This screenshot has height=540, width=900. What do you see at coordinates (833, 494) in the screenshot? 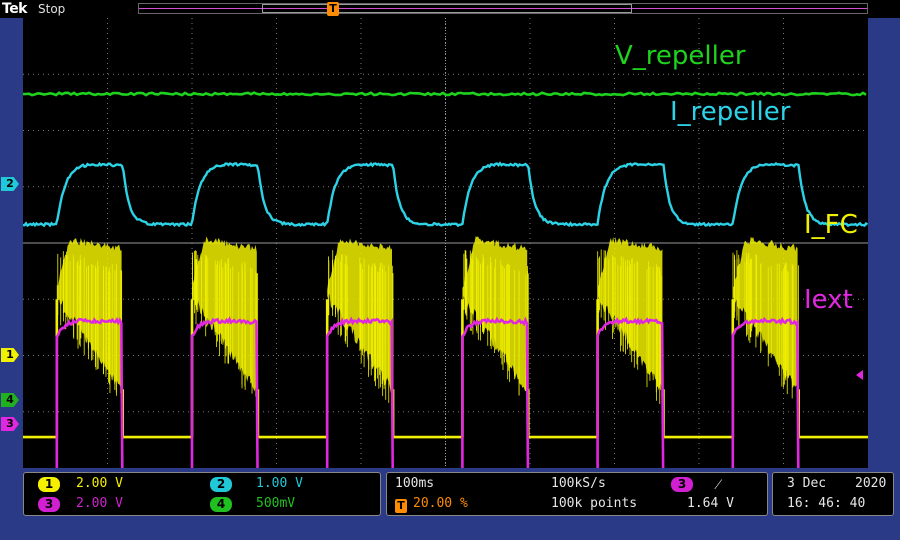
I see `datetime-readout: 3 Dec 2020 16: 46: 40` at bounding box center [833, 494].